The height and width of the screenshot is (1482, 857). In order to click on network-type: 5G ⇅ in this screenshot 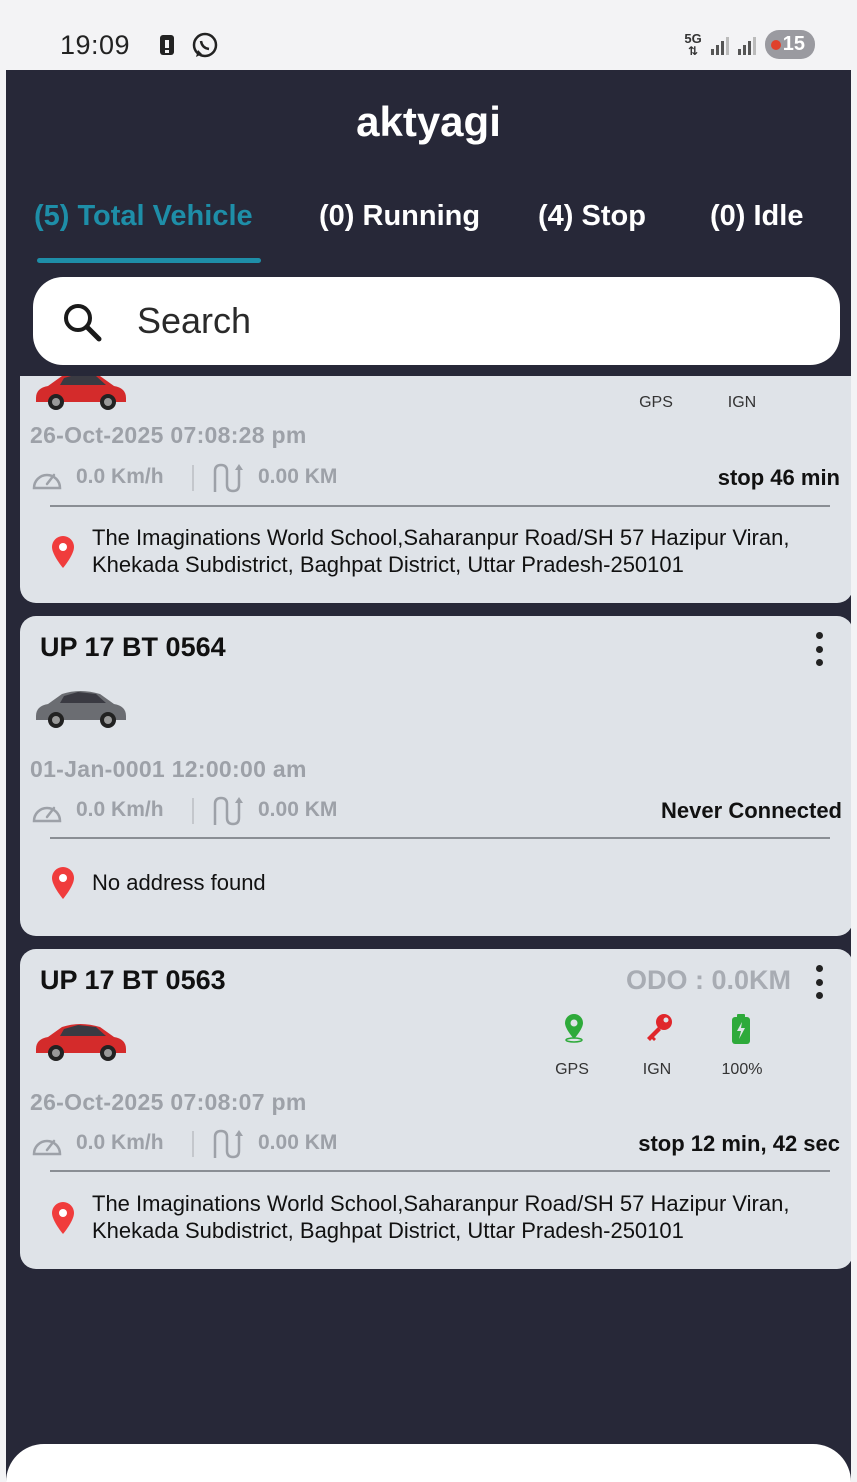, I will do `click(693, 44)`.